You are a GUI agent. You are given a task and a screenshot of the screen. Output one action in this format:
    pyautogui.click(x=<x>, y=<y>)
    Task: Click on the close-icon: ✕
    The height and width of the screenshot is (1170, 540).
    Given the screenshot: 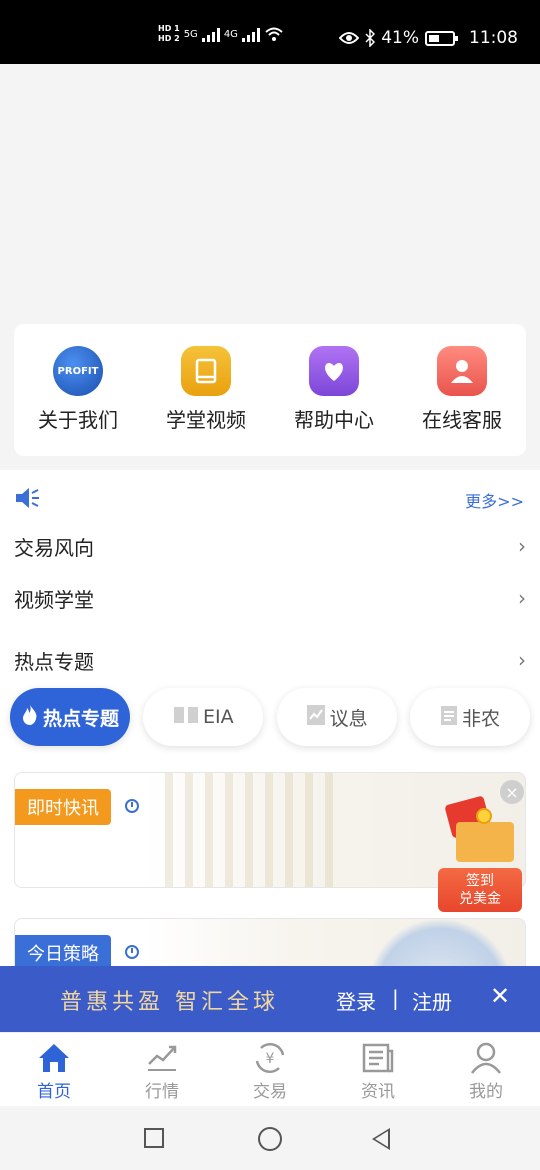 What is the action you would take?
    pyautogui.click(x=500, y=996)
    